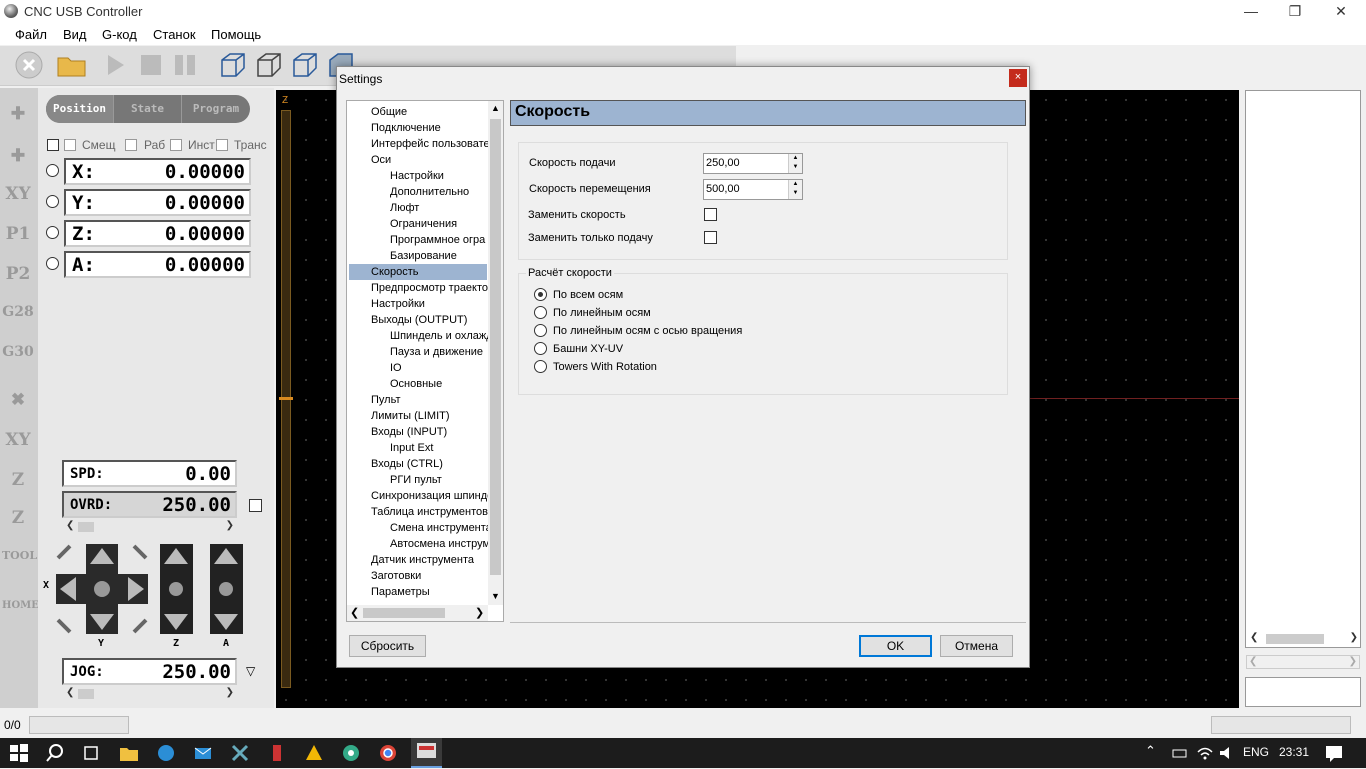 The width and height of the screenshot is (1366, 769). I want to click on tab-program: Program, so click(216, 109).